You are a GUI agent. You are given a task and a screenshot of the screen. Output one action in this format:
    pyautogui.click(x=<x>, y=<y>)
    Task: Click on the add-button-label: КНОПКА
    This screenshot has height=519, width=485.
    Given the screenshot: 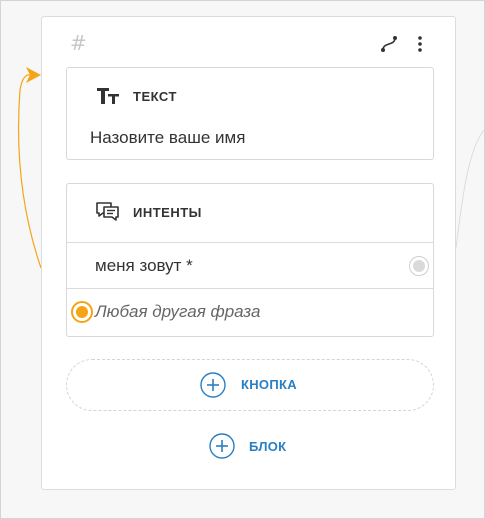 What is the action you would take?
    pyautogui.click(x=269, y=384)
    